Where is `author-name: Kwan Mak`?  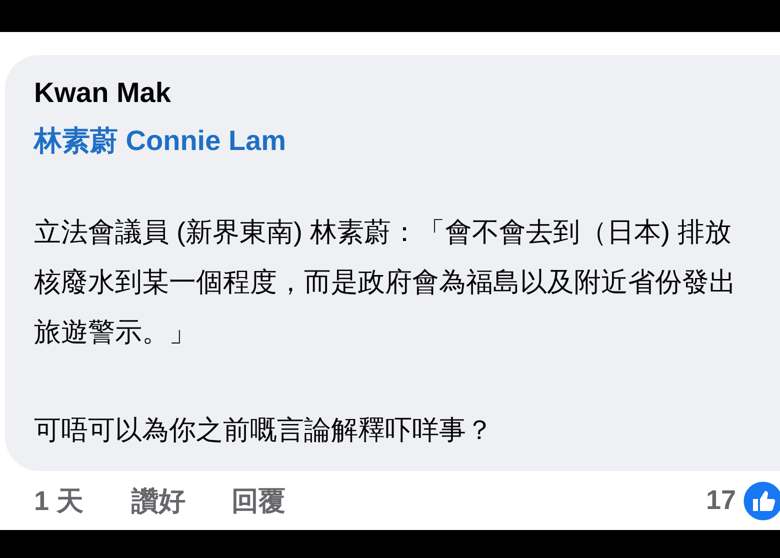 author-name: Kwan Mak is located at coordinates (392, 93).